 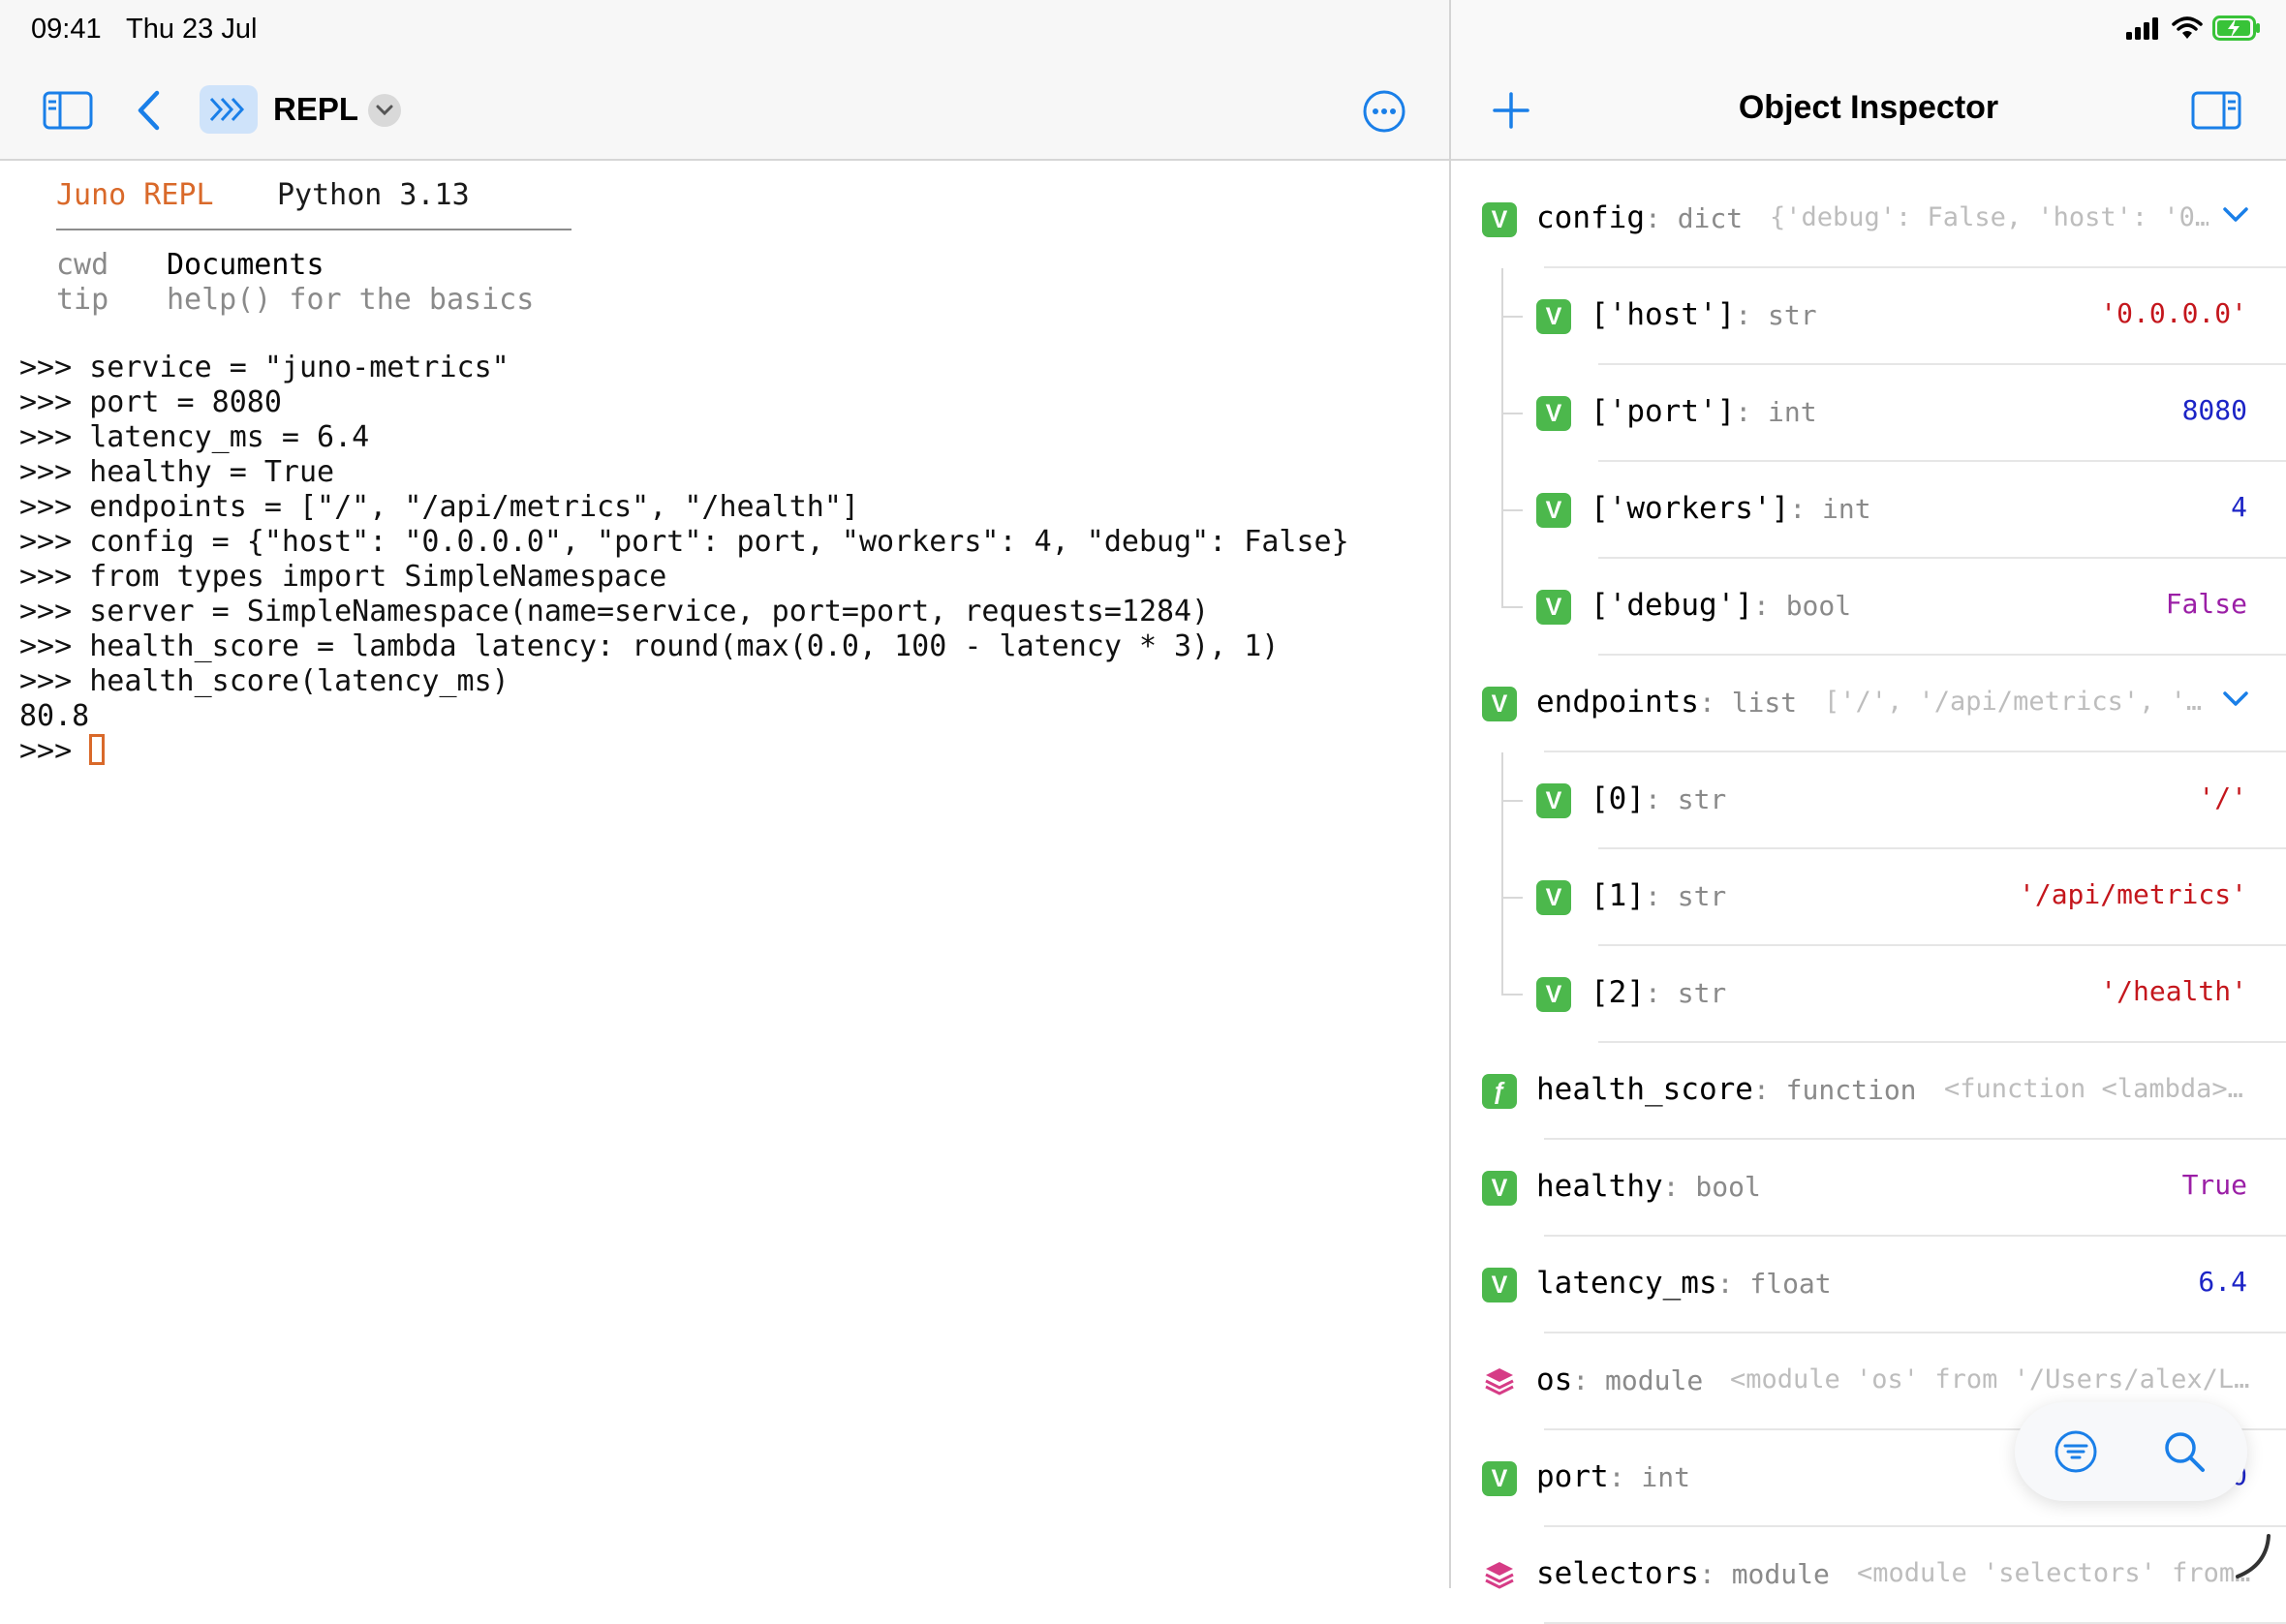 I want to click on object-value: '0.0.0.0', so click(x=2173, y=313).